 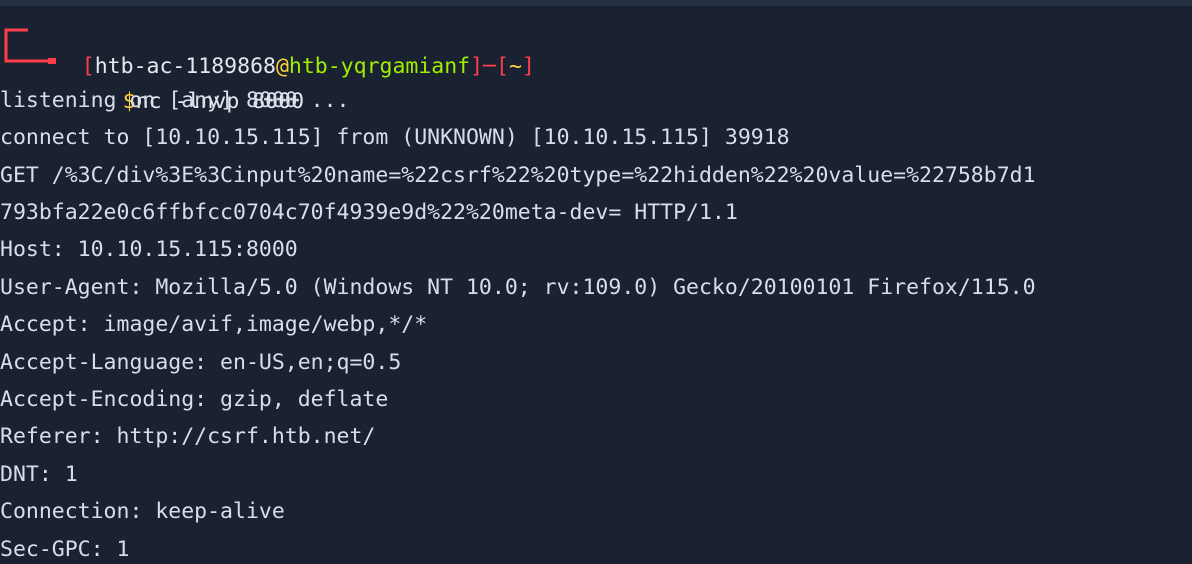 I want to click on prompt-dash: ─, so click(x=490, y=66).